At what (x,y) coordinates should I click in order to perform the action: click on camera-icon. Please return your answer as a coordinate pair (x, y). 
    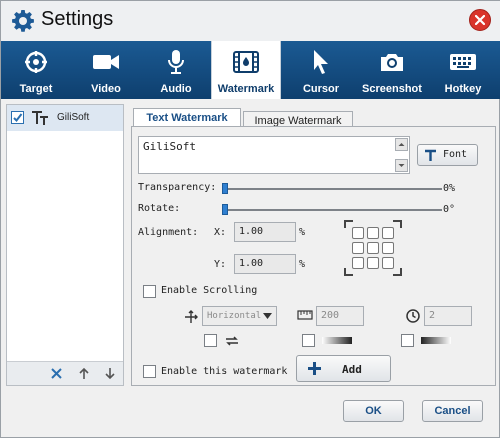
    Looking at the image, I should click on (392, 62).